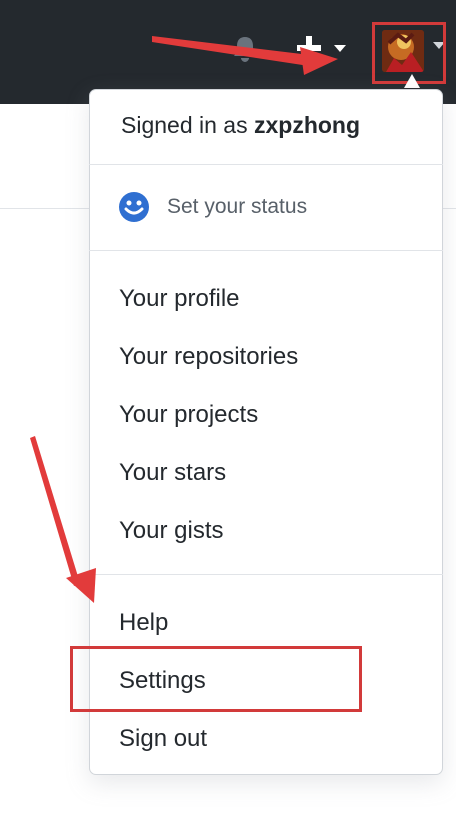 This screenshot has width=456, height=840. Describe the element at coordinates (63, 519) in the screenshot. I see `left-arrow-icon` at that location.